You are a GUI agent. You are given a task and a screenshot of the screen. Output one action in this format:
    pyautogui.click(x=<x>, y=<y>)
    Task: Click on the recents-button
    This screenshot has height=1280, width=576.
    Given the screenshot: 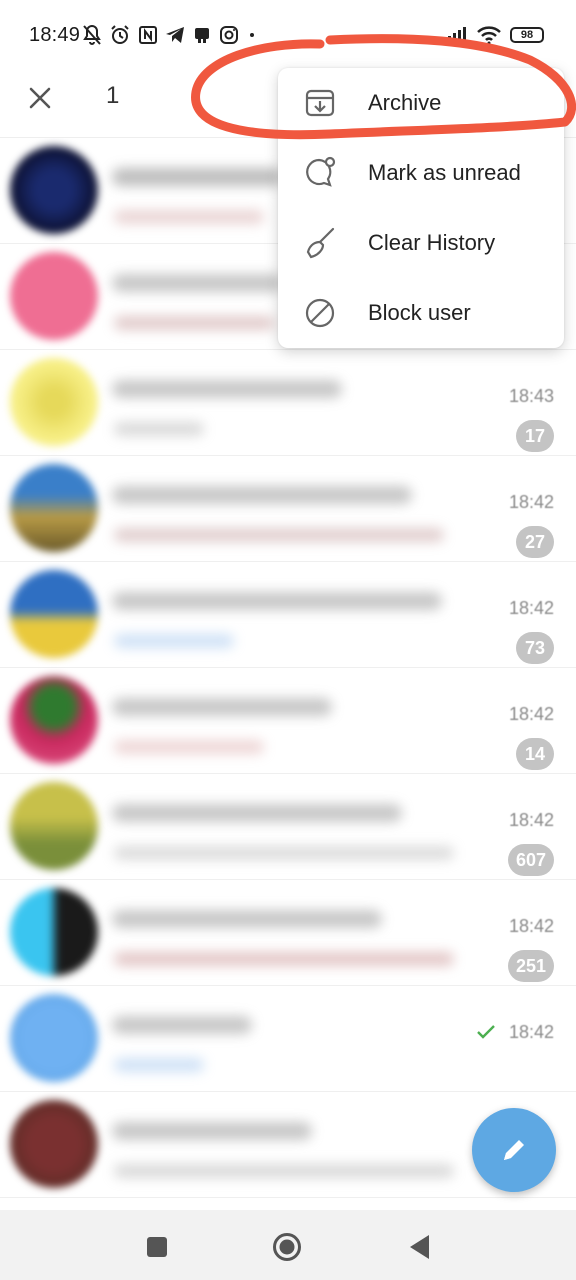 What is the action you would take?
    pyautogui.click(x=157, y=1247)
    